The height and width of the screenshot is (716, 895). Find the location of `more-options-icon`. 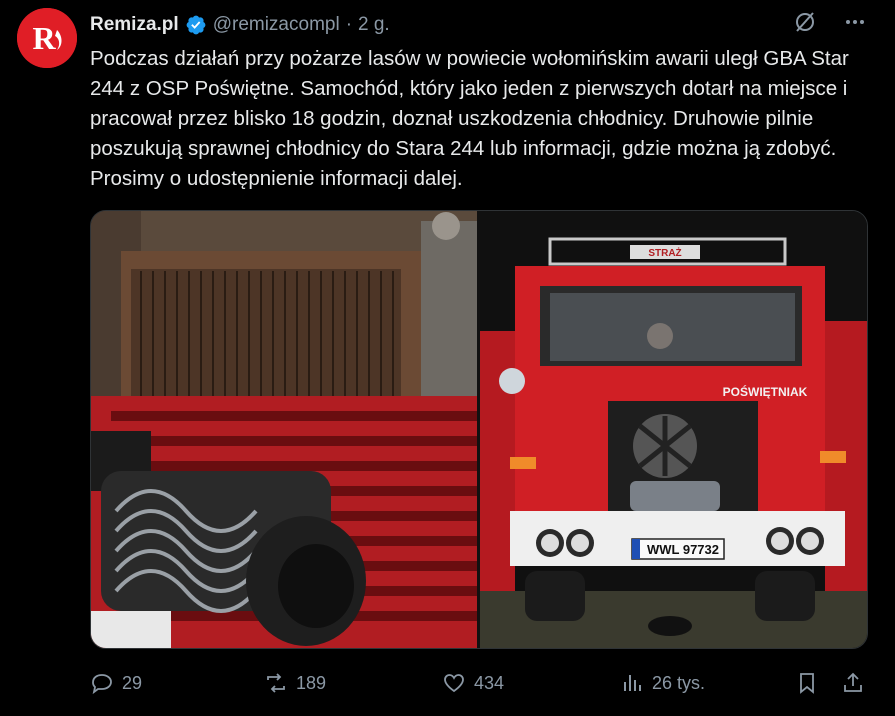

more-options-icon is located at coordinates (855, 22).